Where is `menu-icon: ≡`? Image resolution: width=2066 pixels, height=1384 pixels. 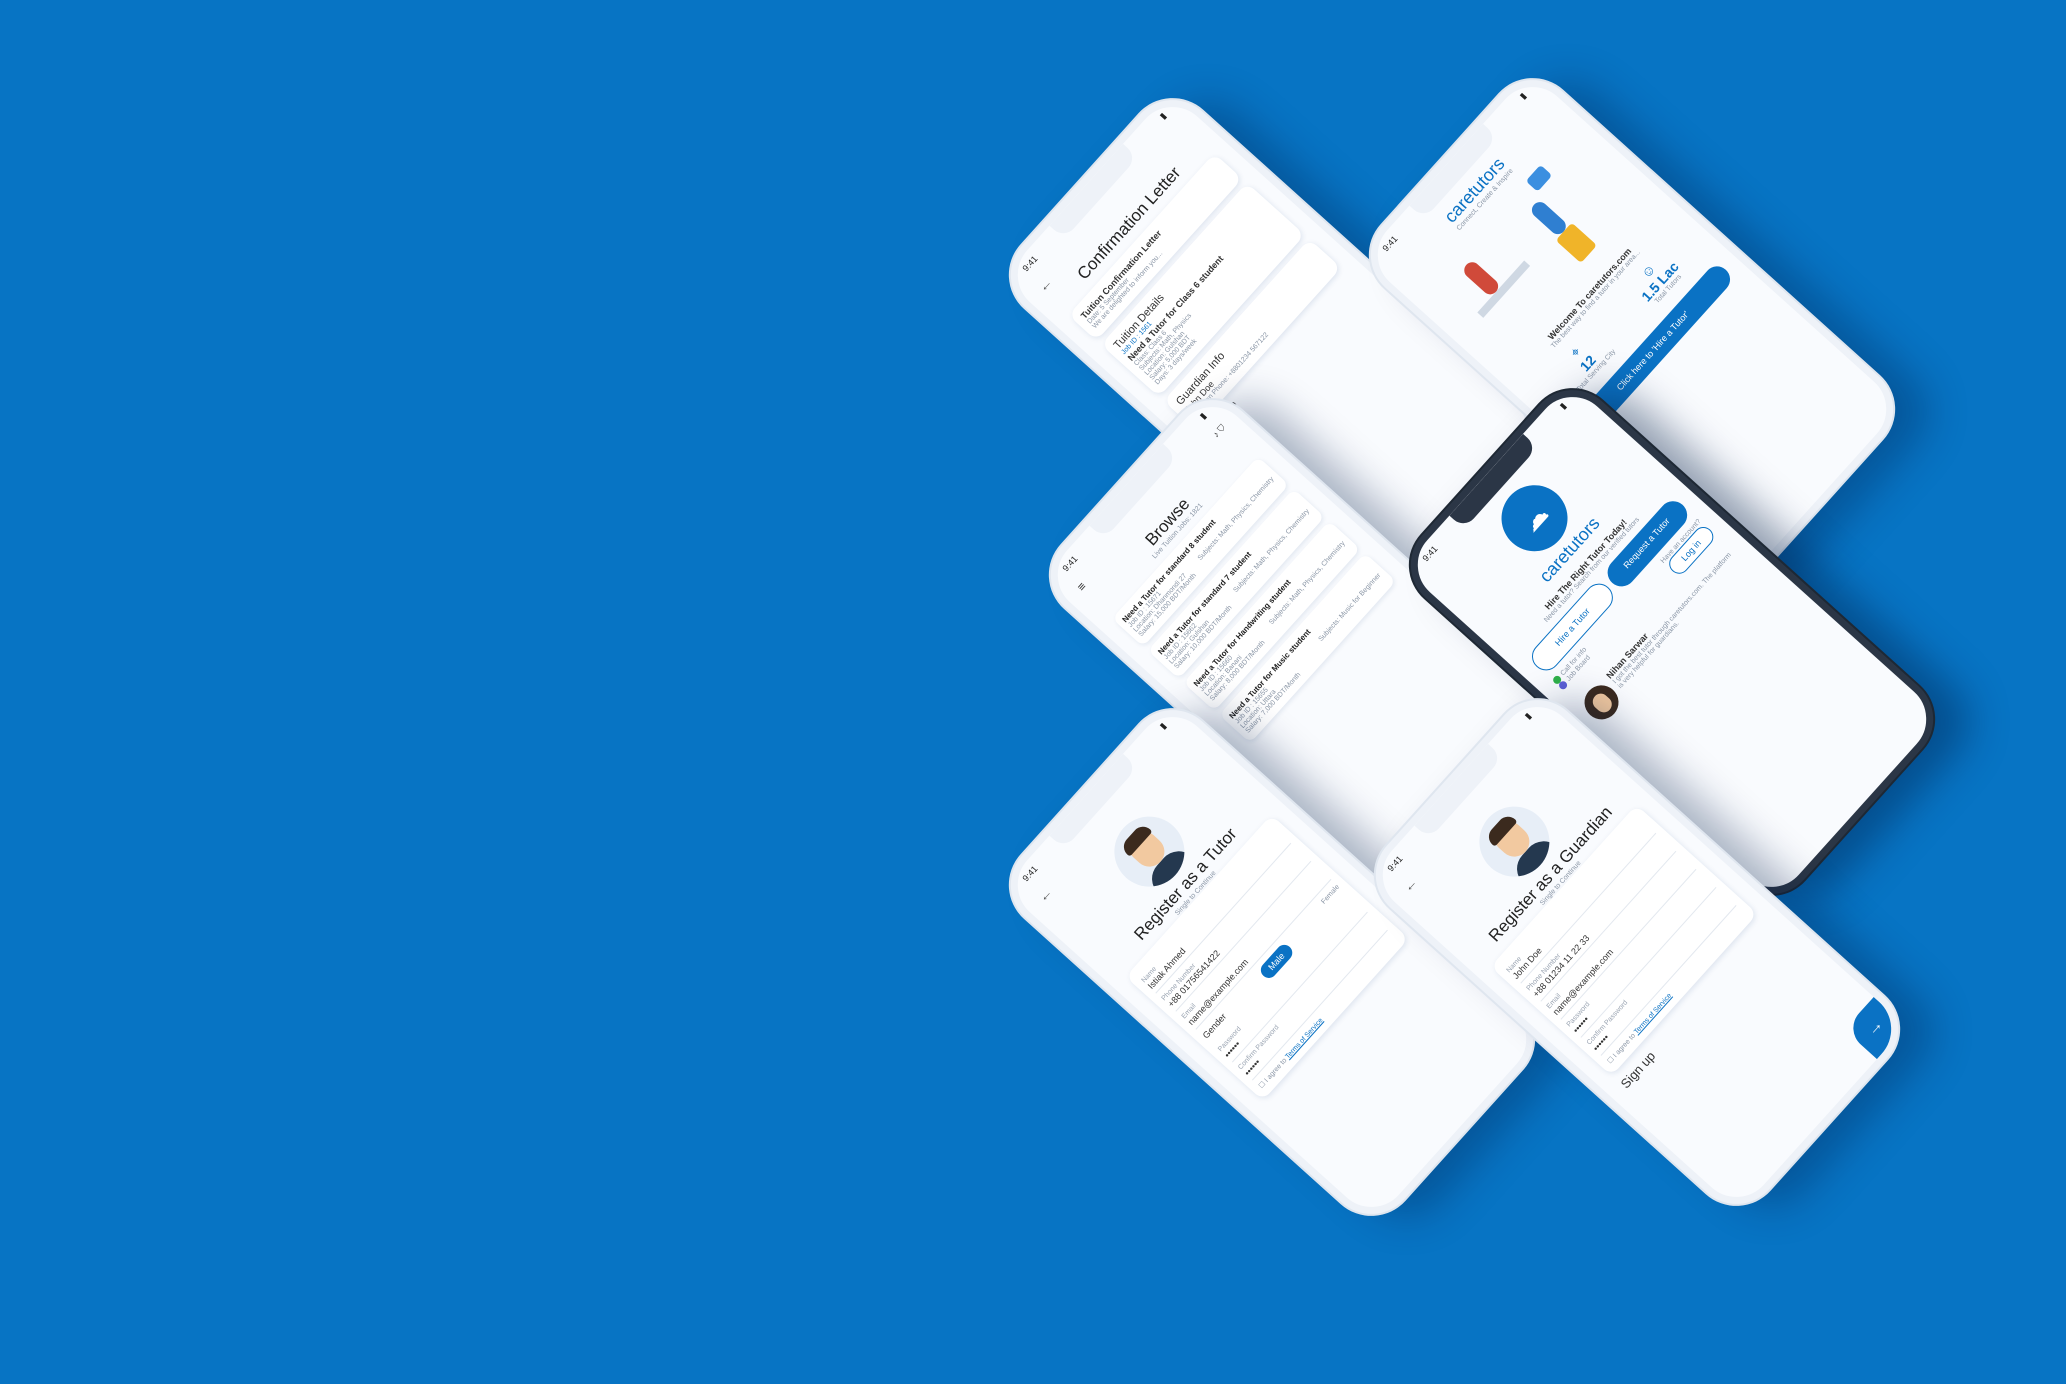 menu-icon: ≡ is located at coordinates (1081, 586).